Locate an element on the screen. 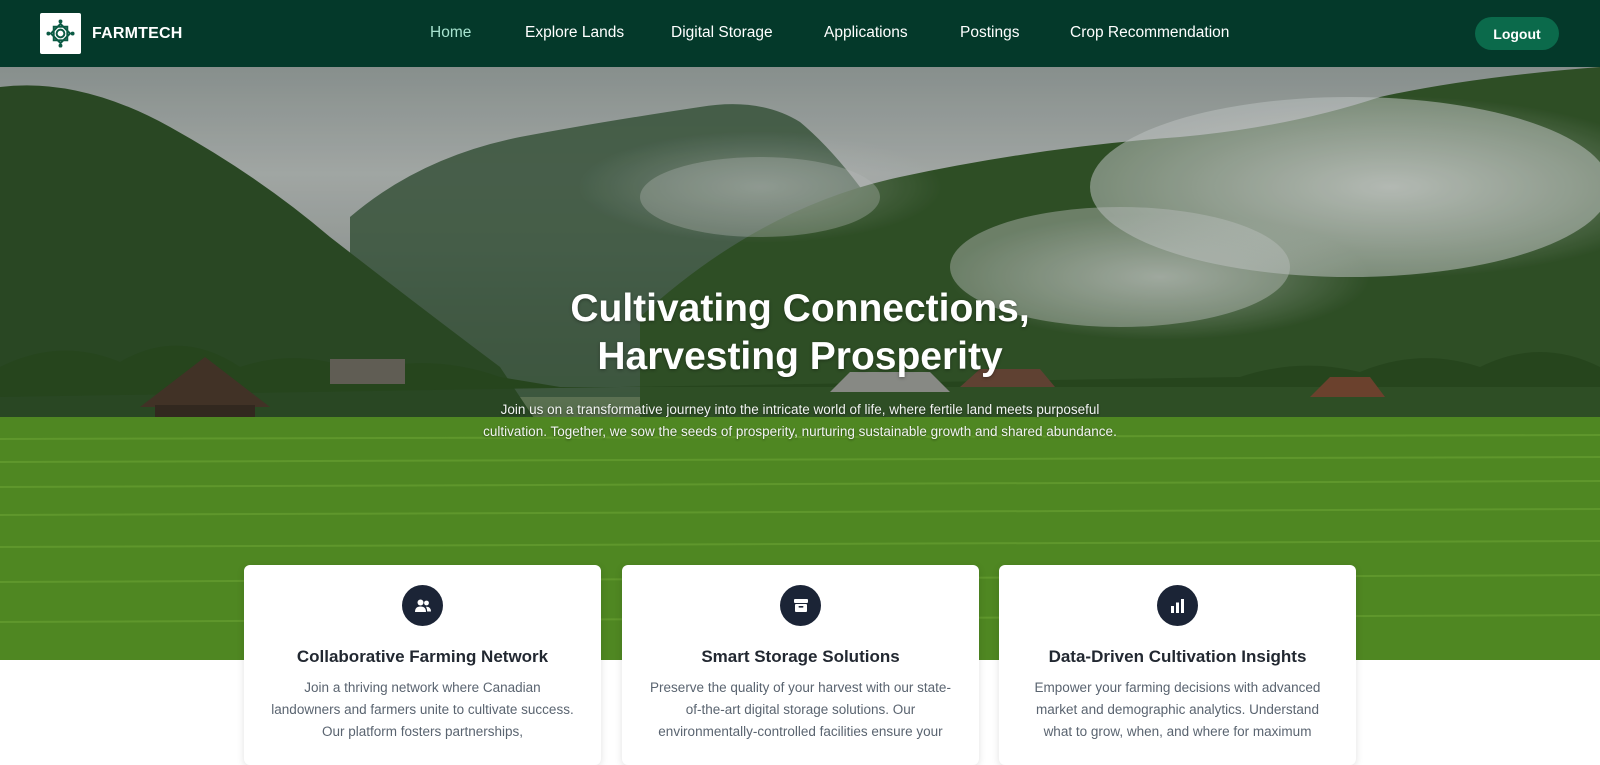  archive-box-icon is located at coordinates (800, 605).